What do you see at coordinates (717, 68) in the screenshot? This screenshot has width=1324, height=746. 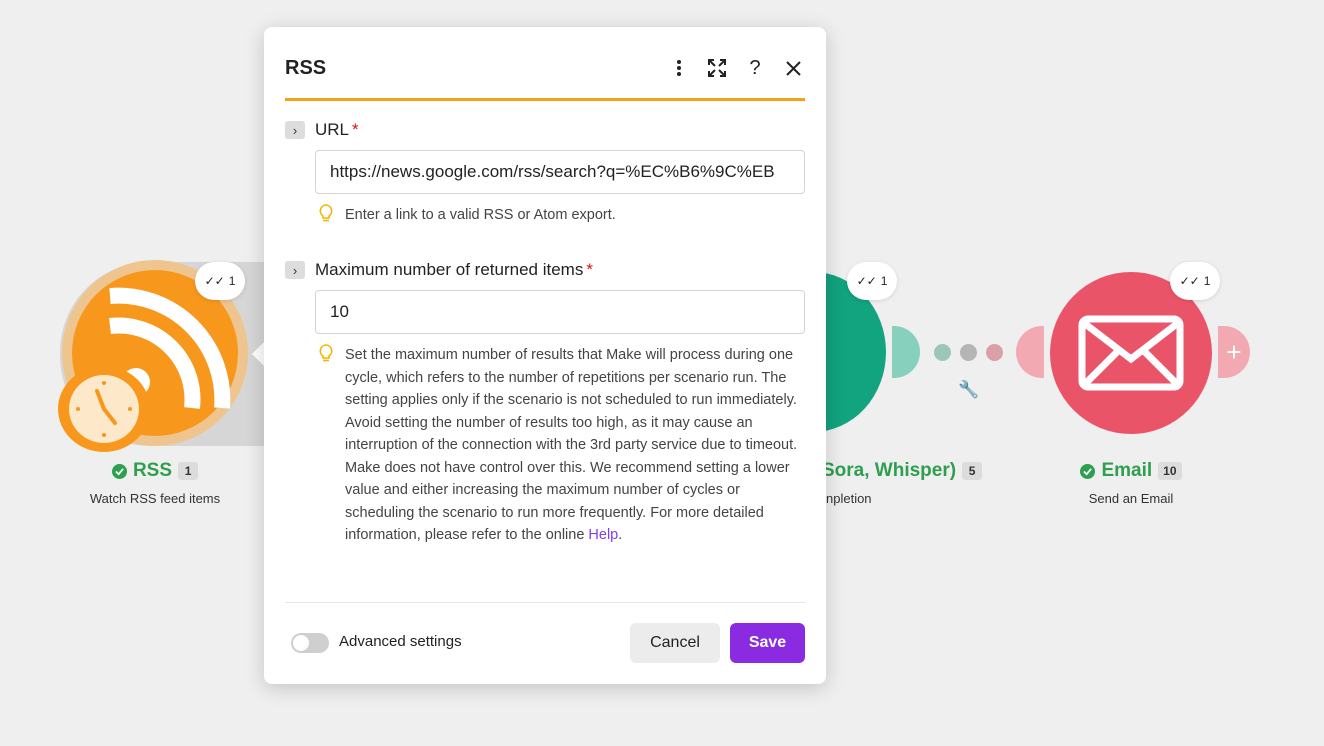 I see `expand-icon` at bounding box center [717, 68].